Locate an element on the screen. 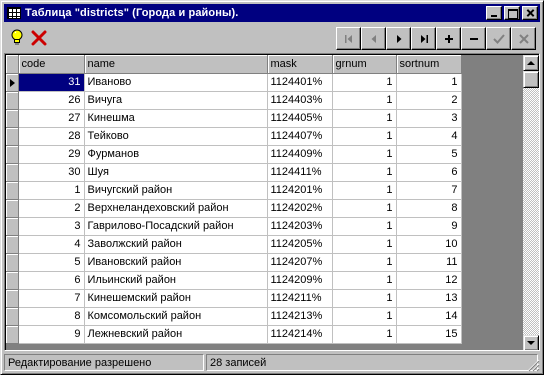  cell-mask: 1124411% is located at coordinates (300, 172).